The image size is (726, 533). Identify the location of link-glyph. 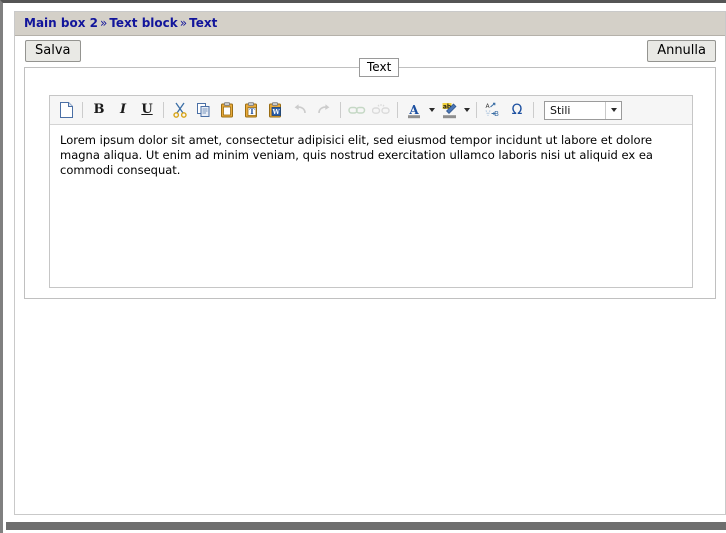
(357, 110).